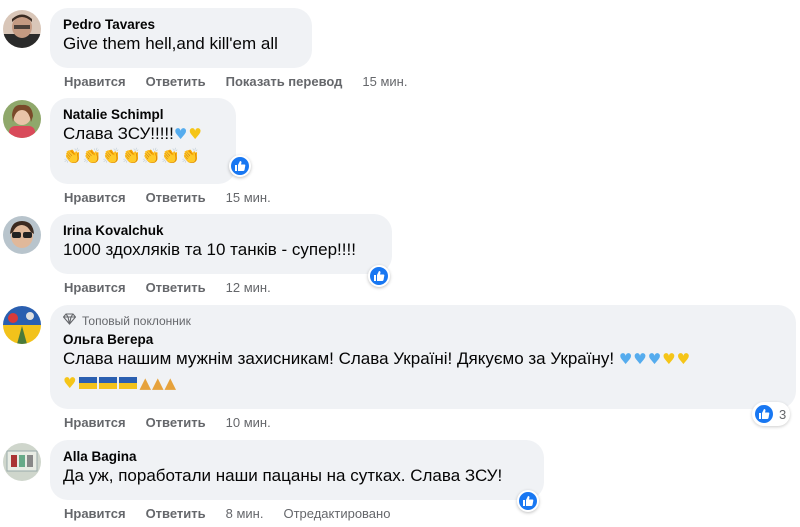 The image size is (800, 527). What do you see at coordinates (220, 230) in the screenshot?
I see `comment-author: Irina Kovalchuk` at bounding box center [220, 230].